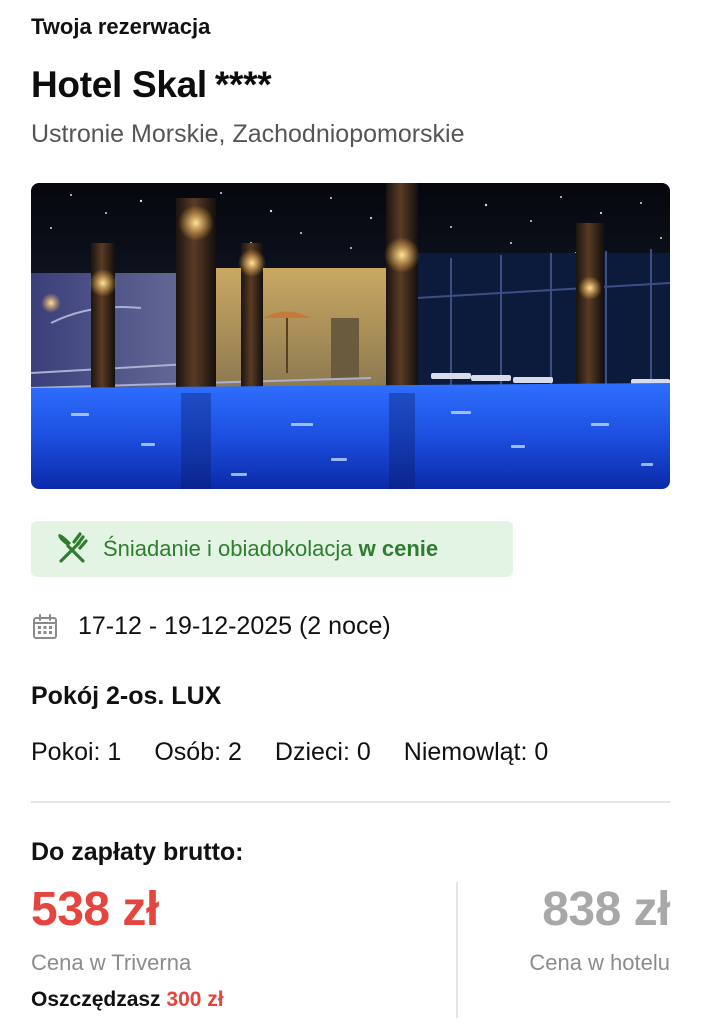 Image resolution: width=706 pixels, height=1028 pixels. Describe the element at coordinates (119, 84) in the screenshot. I see `hotel-name: Hotel Skal` at that location.